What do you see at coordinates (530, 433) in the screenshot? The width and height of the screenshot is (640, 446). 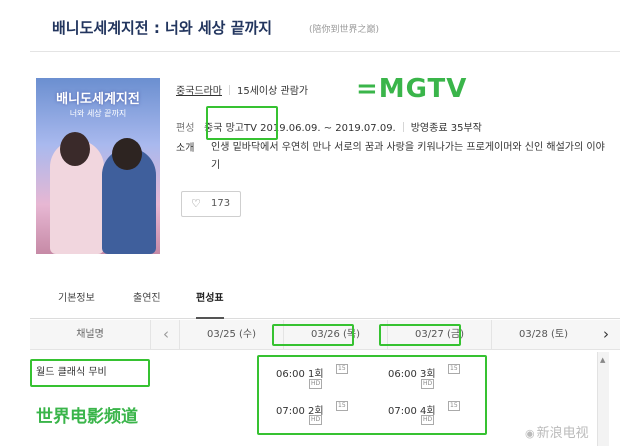 I see `weibo-icon: ◉` at bounding box center [530, 433].